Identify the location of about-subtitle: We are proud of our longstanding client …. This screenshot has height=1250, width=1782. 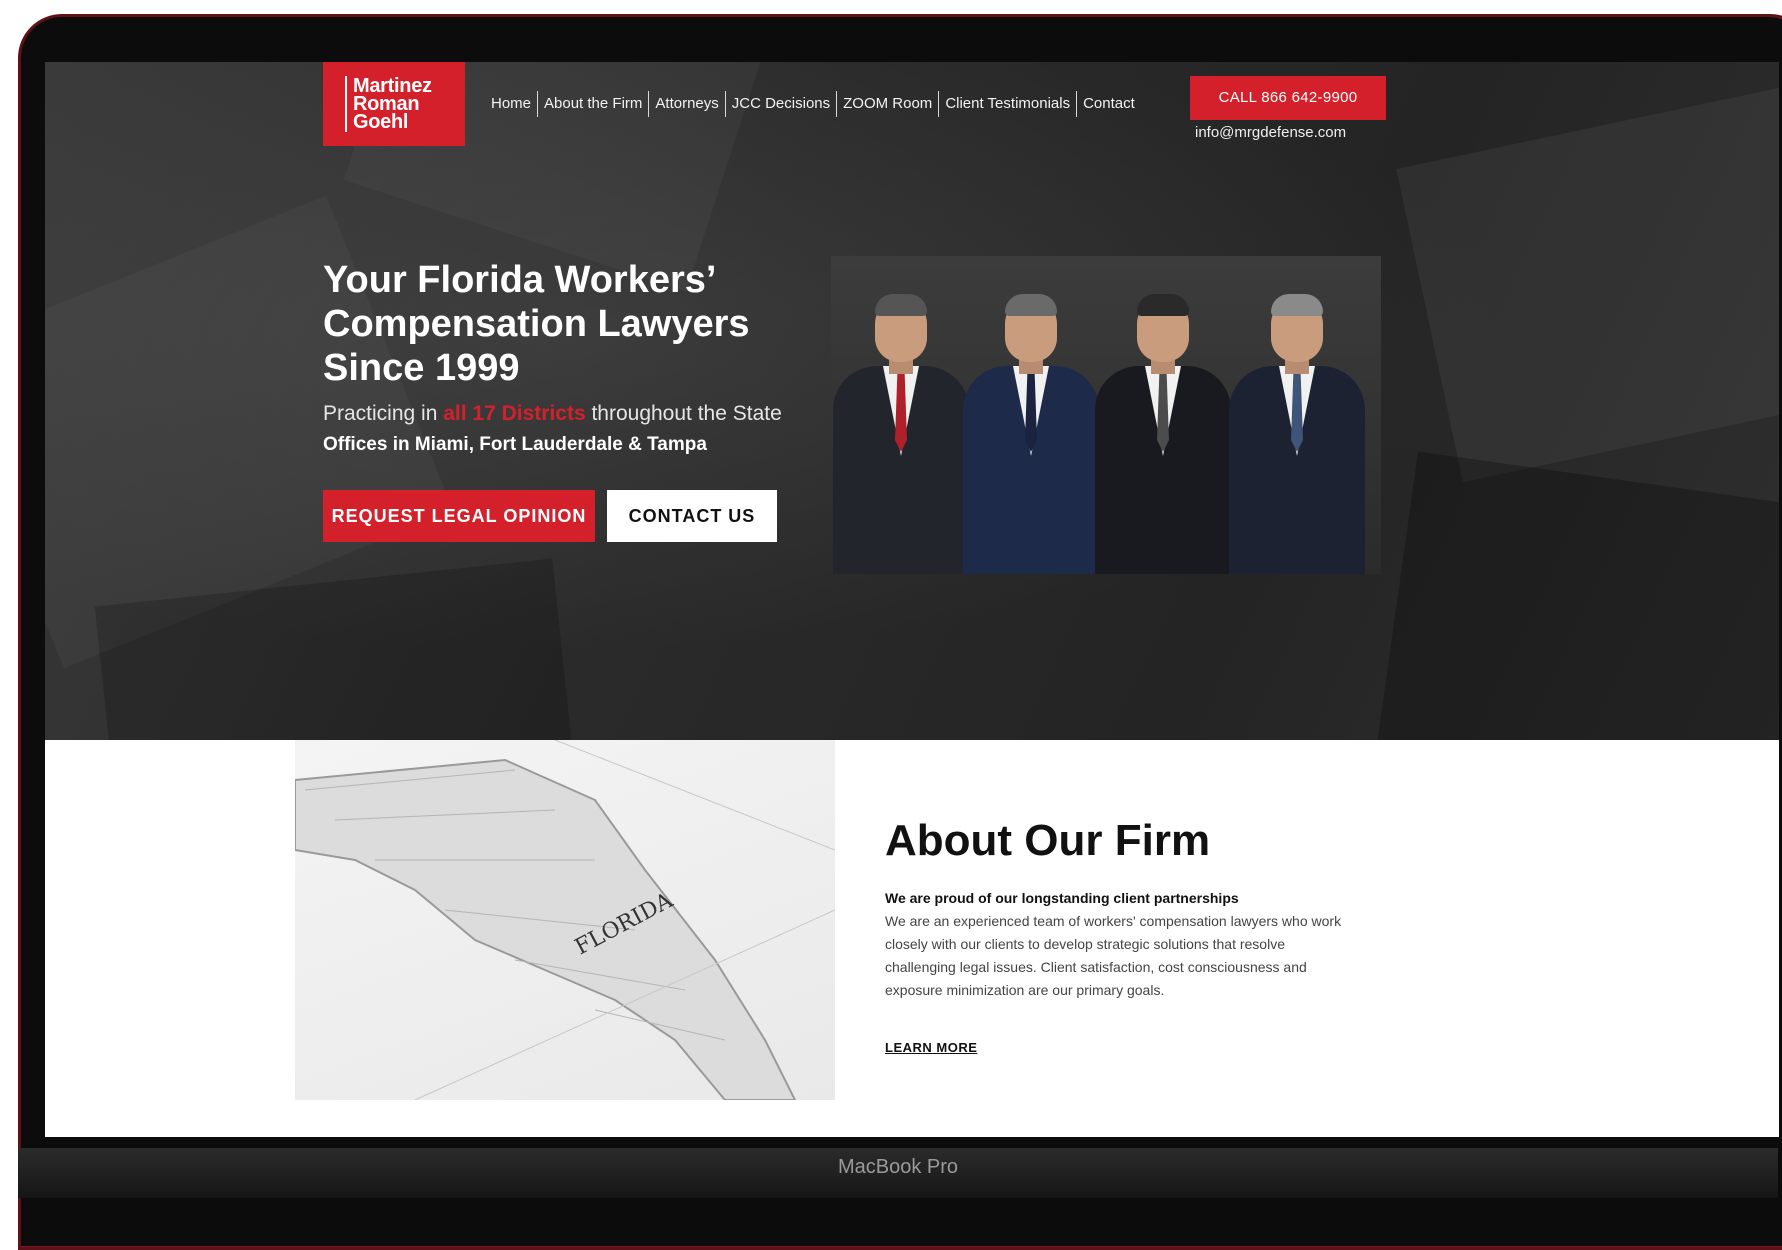
(1062, 898).